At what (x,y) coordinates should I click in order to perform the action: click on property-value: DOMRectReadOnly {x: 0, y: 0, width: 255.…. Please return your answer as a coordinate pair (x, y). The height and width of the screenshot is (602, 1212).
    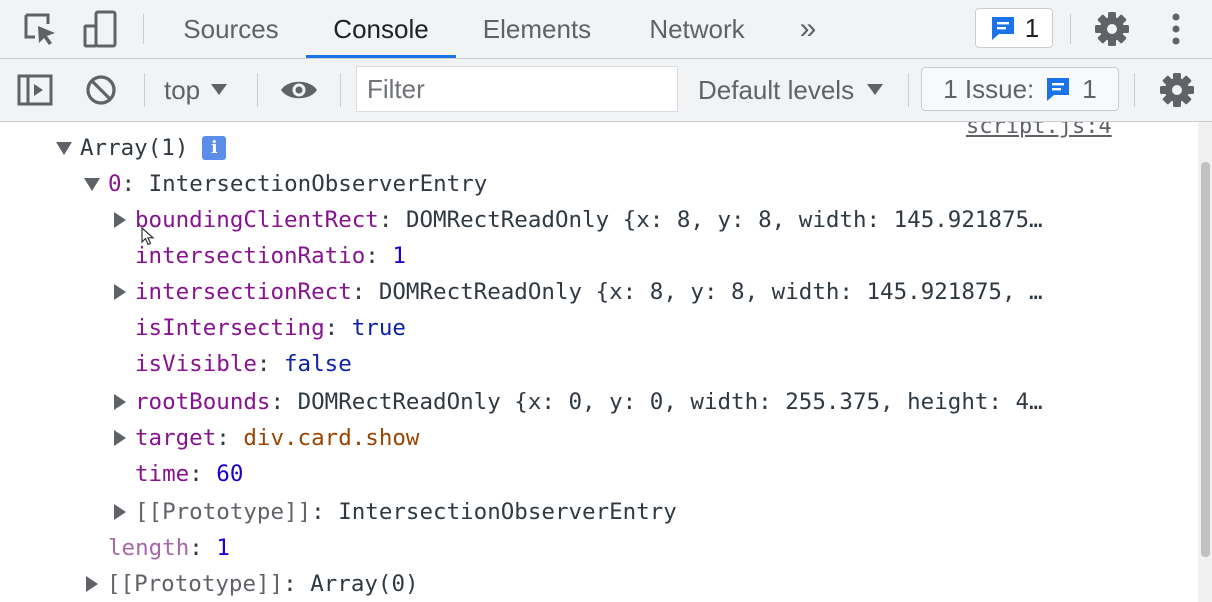
    Looking at the image, I should click on (670, 402).